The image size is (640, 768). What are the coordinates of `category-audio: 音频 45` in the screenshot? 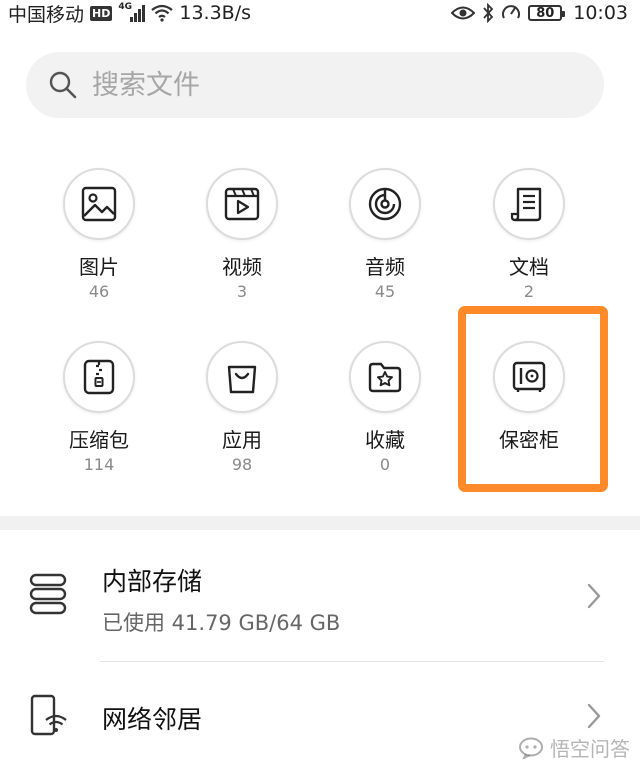 It's located at (385, 234).